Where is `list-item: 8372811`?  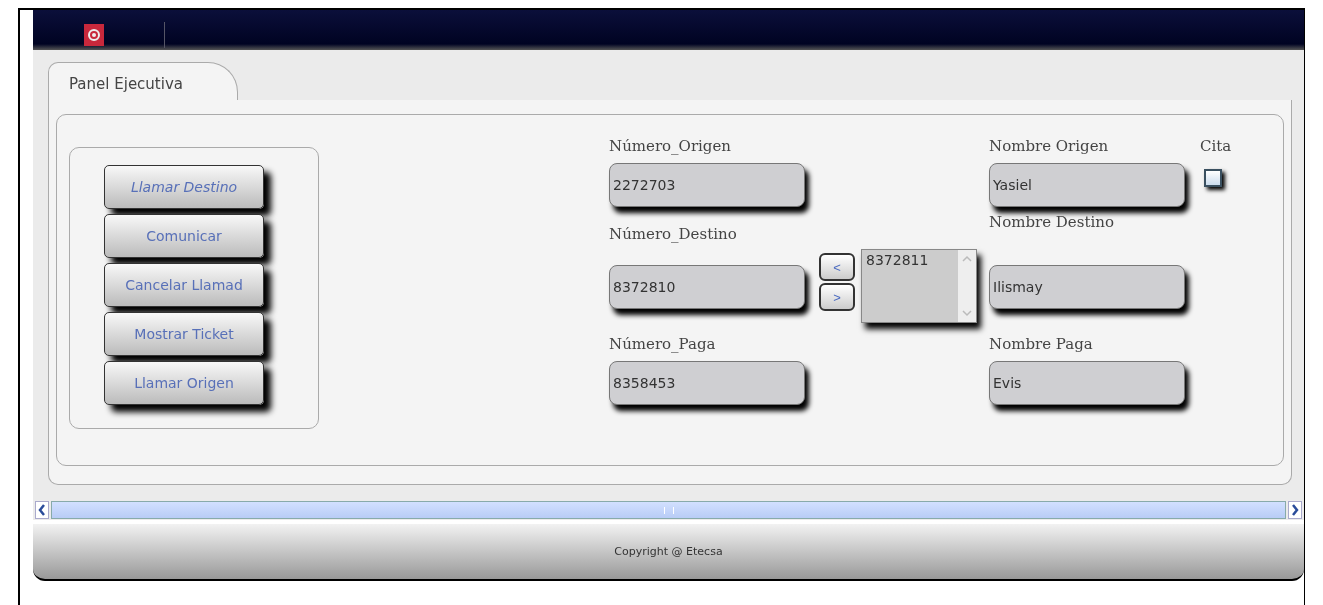 list-item: 8372811 is located at coordinates (897, 260).